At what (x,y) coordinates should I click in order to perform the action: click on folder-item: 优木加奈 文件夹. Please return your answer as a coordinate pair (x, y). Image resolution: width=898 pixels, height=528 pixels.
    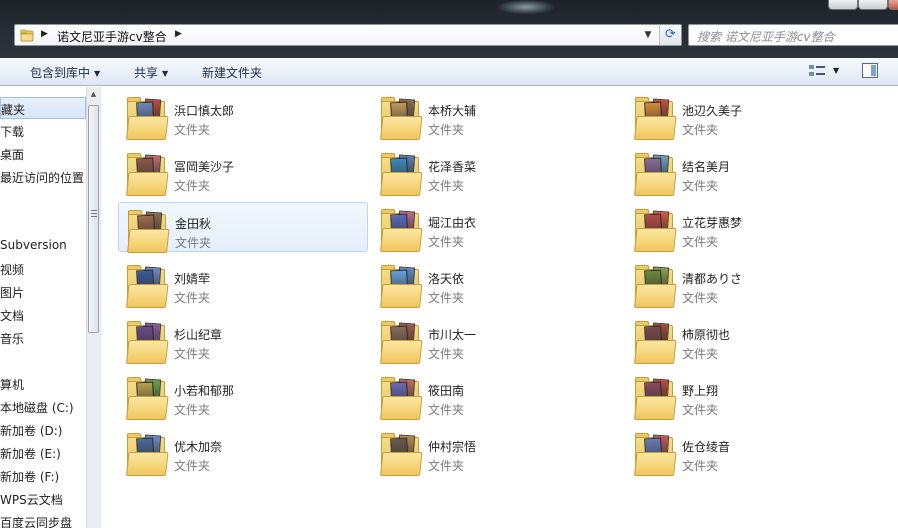
    Looking at the image, I should click on (243, 451).